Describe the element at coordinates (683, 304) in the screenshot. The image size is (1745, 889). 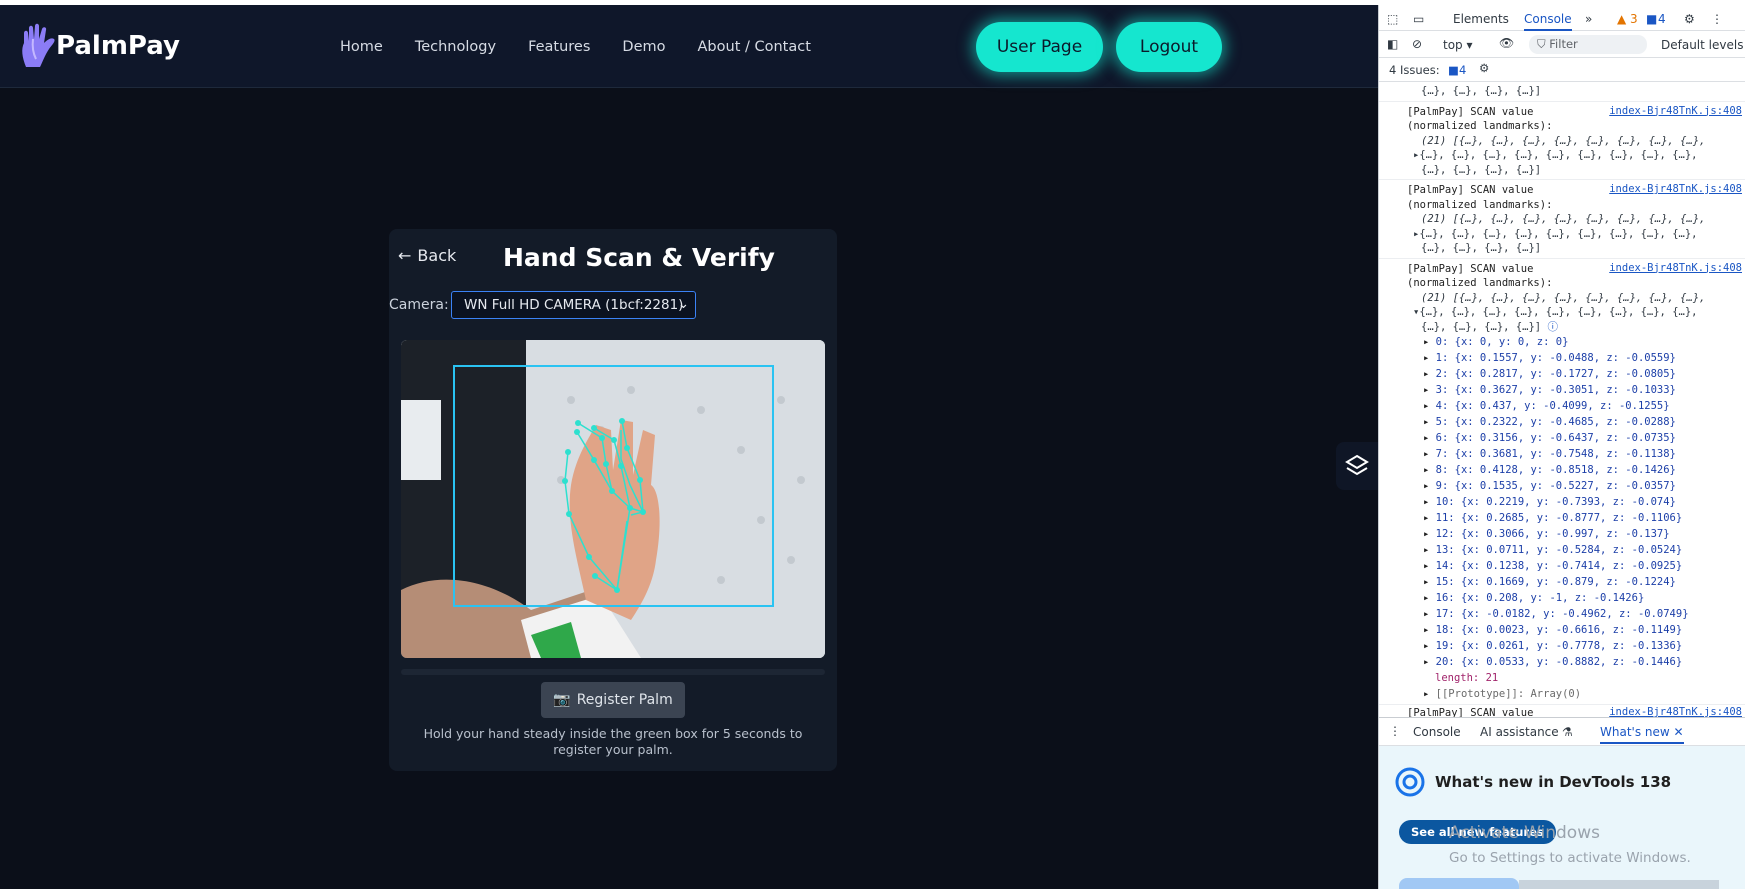
I see `chevron-down-icon: ⌄` at that location.